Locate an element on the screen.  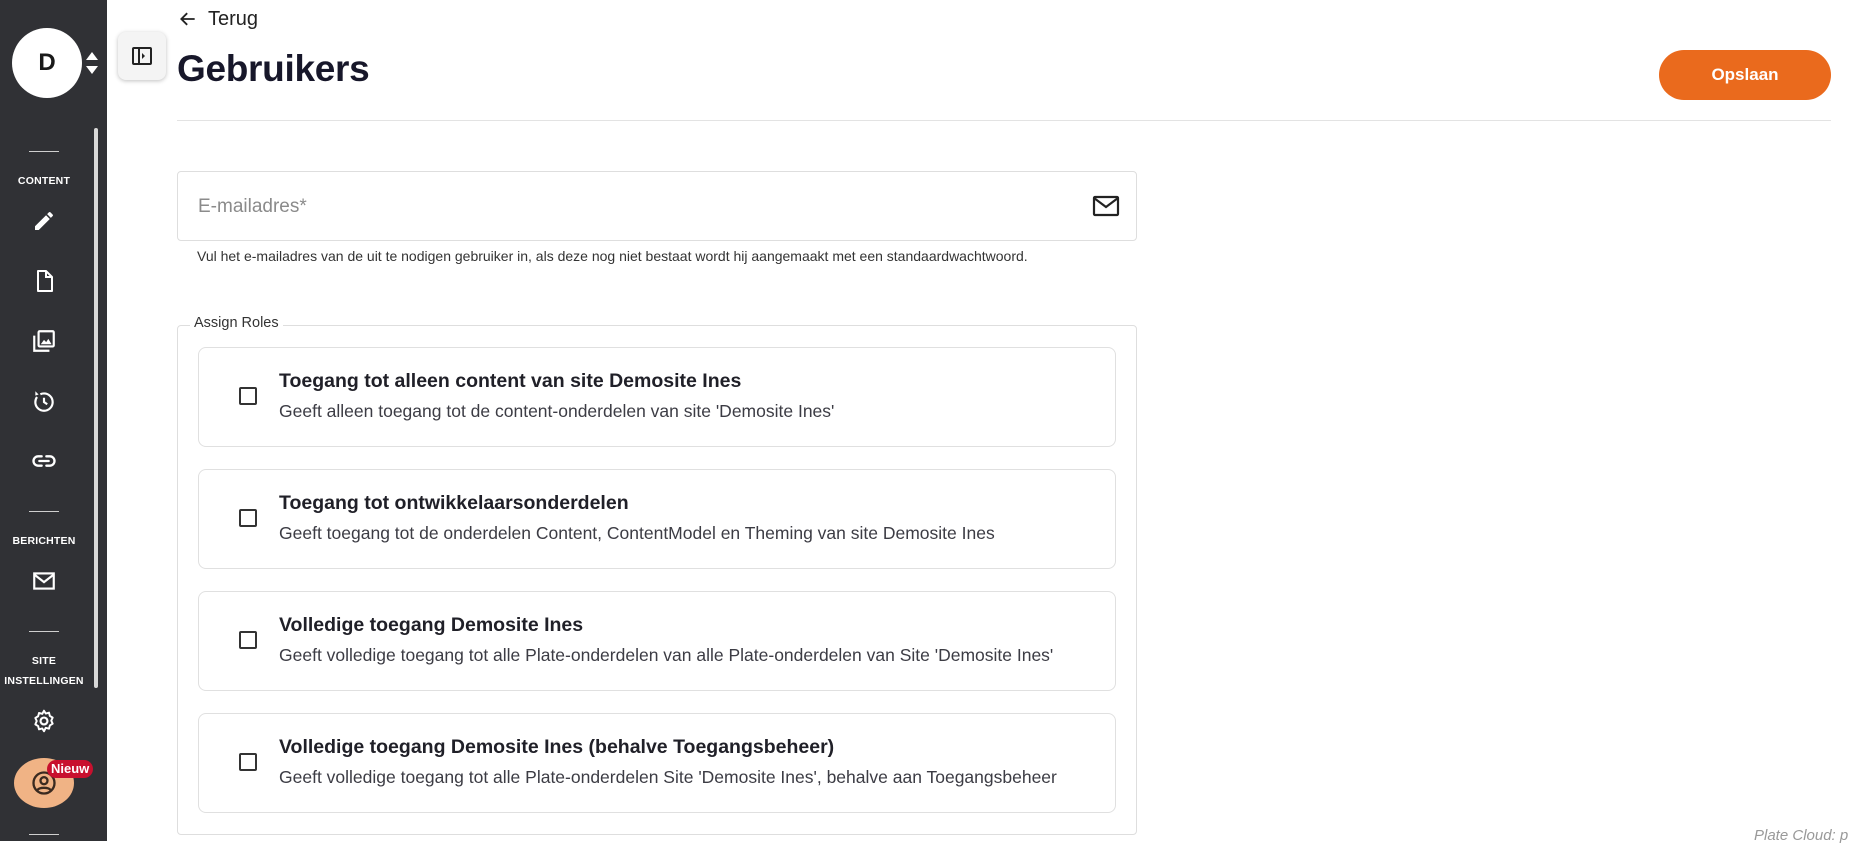
edit-icon is located at coordinates (44, 220).